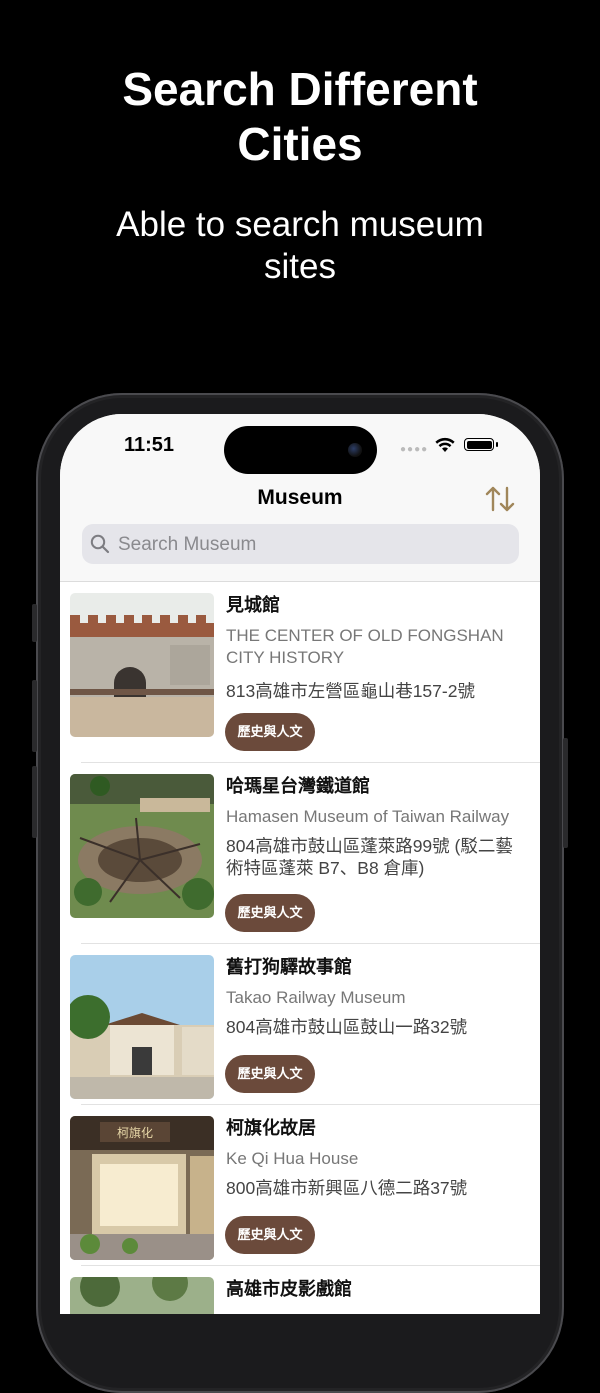  What do you see at coordinates (369, 846) in the screenshot?
I see `address-line: 804高雄市鼓山區蓬萊路99號 (駁二藝` at bounding box center [369, 846].